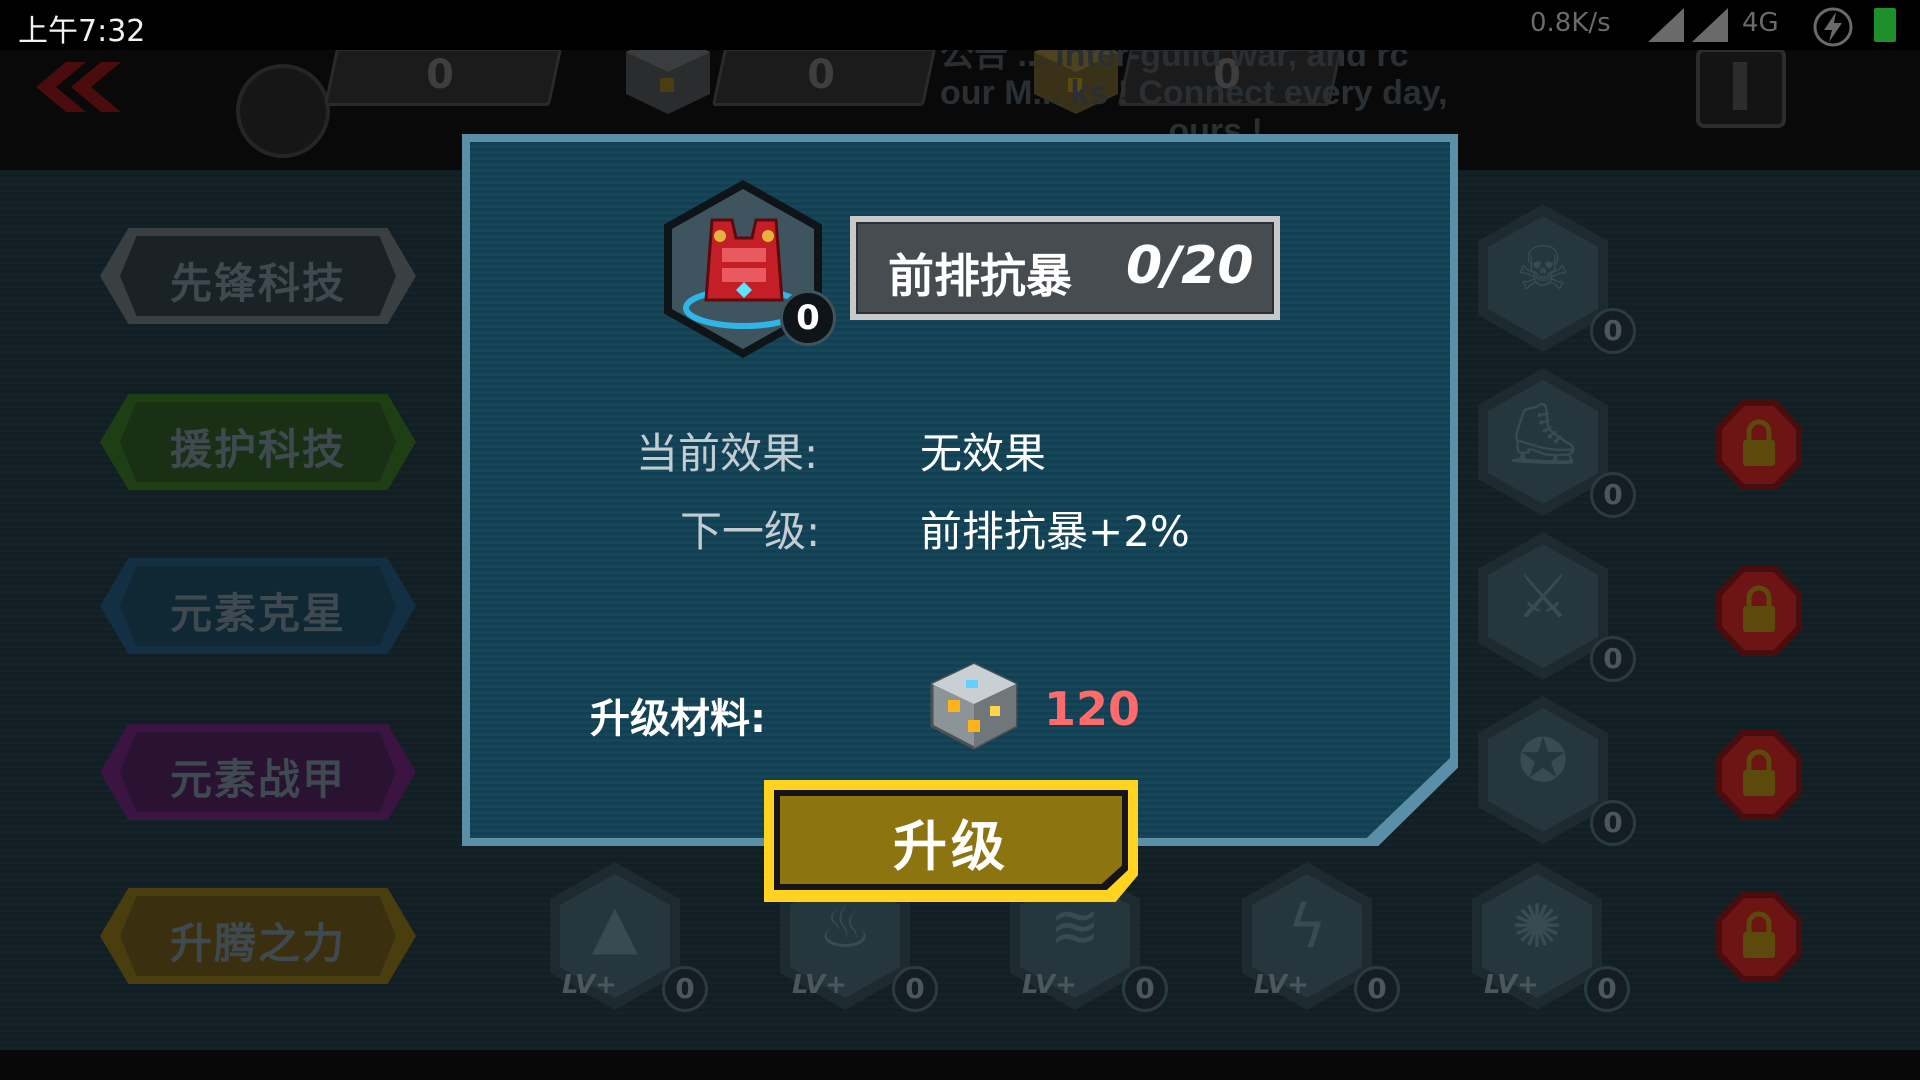 The width and height of the screenshot is (1920, 1080). Describe the element at coordinates (1885, 25) in the screenshot. I see `battery-icon` at that location.